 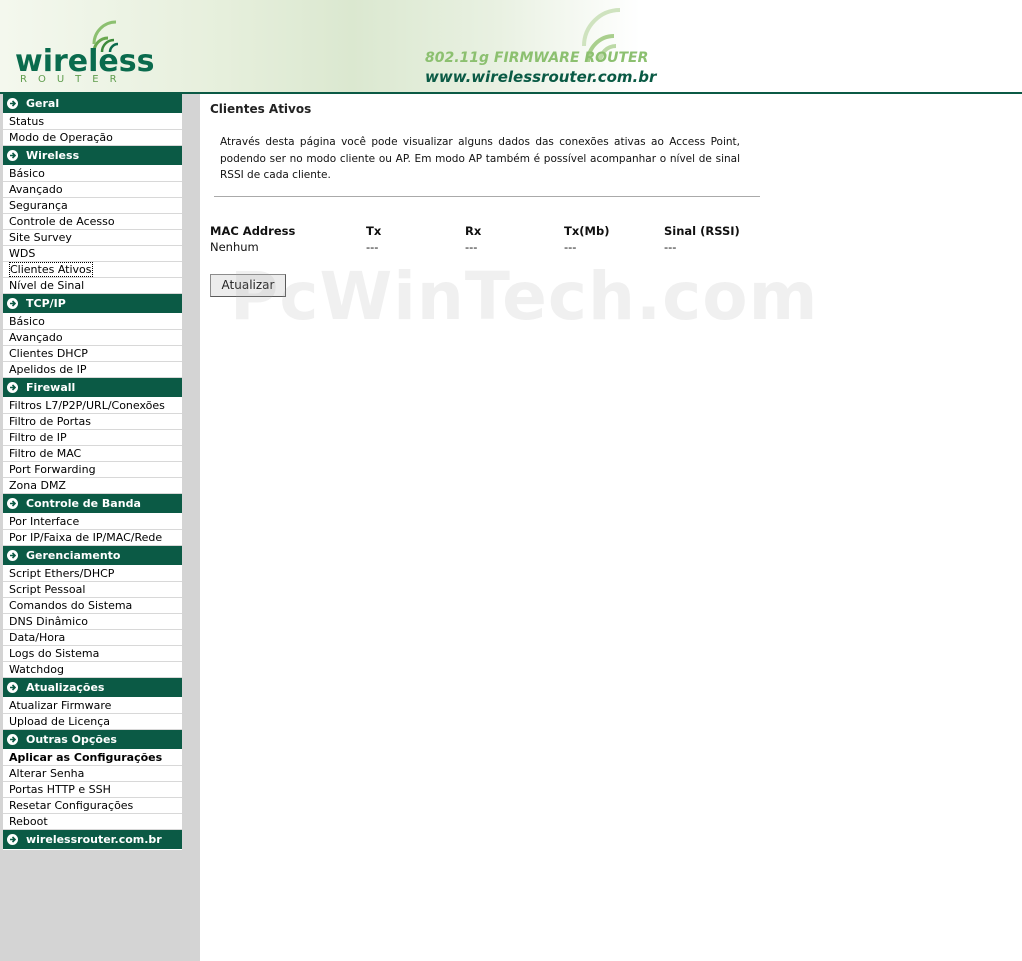 What do you see at coordinates (71, 805) in the screenshot?
I see `sidebar-item-label: Resetar Configurações` at bounding box center [71, 805].